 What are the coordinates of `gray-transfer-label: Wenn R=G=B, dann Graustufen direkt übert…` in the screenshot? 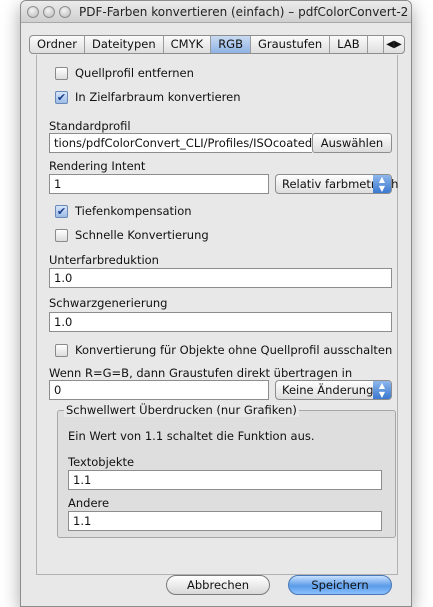 It's located at (201, 373).